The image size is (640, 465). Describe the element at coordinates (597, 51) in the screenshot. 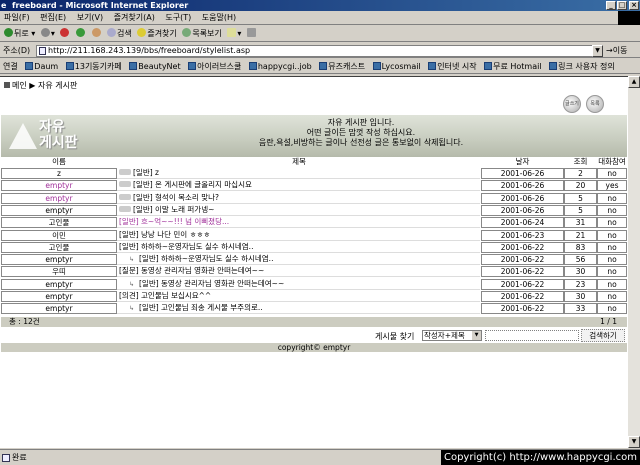

I see `address-dropdown-button: ▼` at that location.